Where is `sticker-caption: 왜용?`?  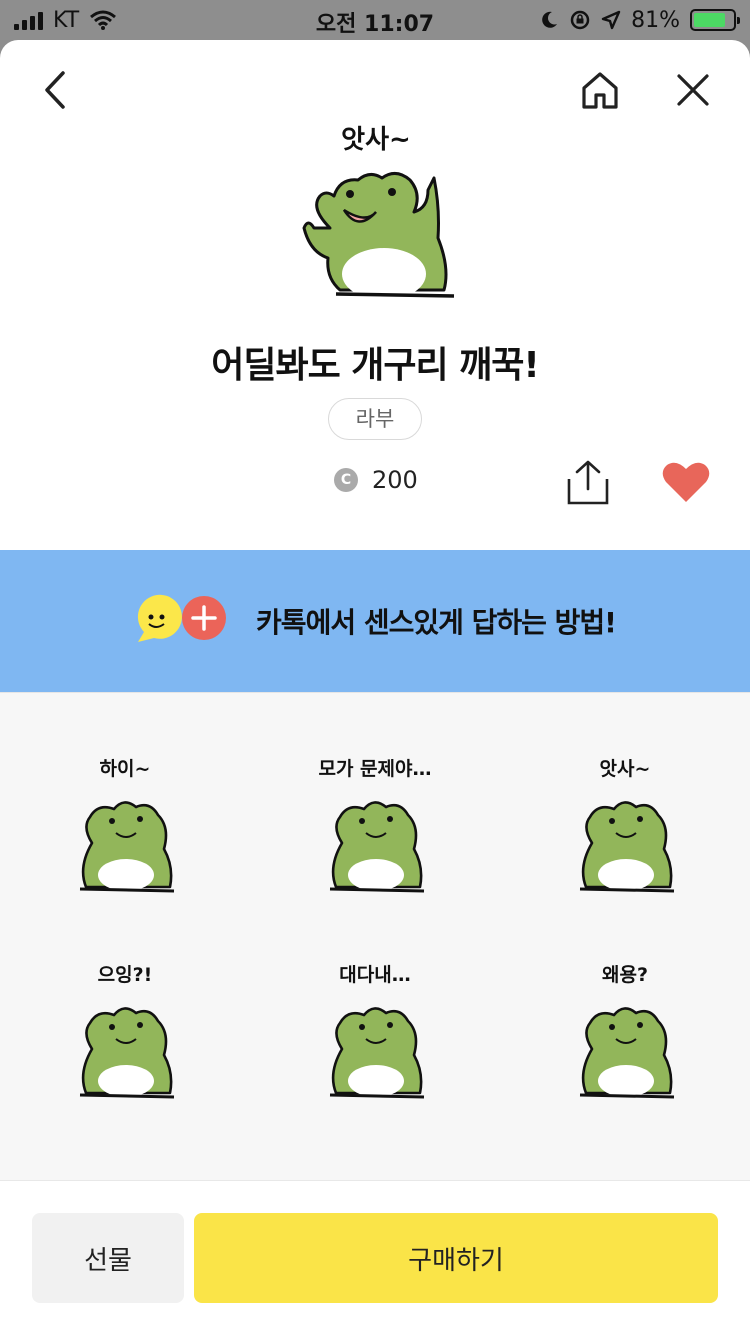
sticker-caption: 왜용? is located at coordinates (625, 975).